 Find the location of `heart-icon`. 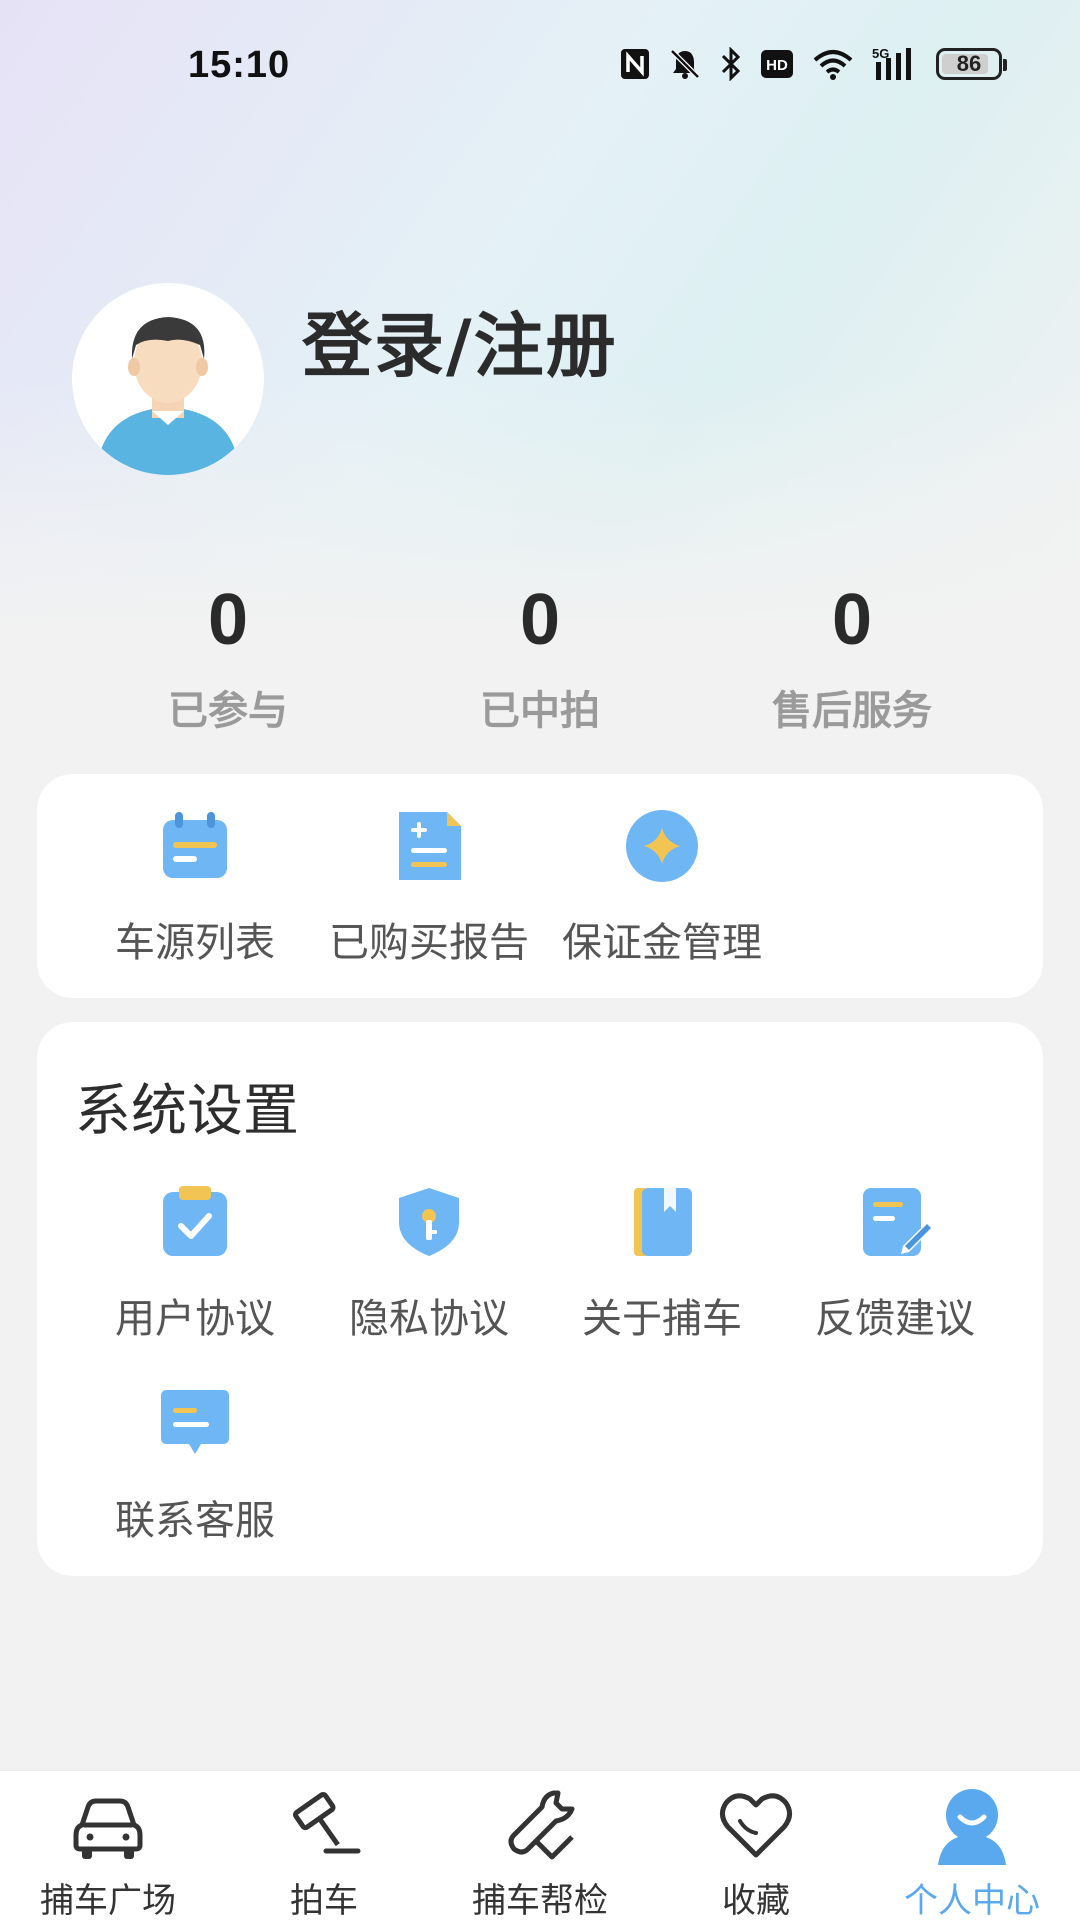

heart-icon is located at coordinates (756, 1825).